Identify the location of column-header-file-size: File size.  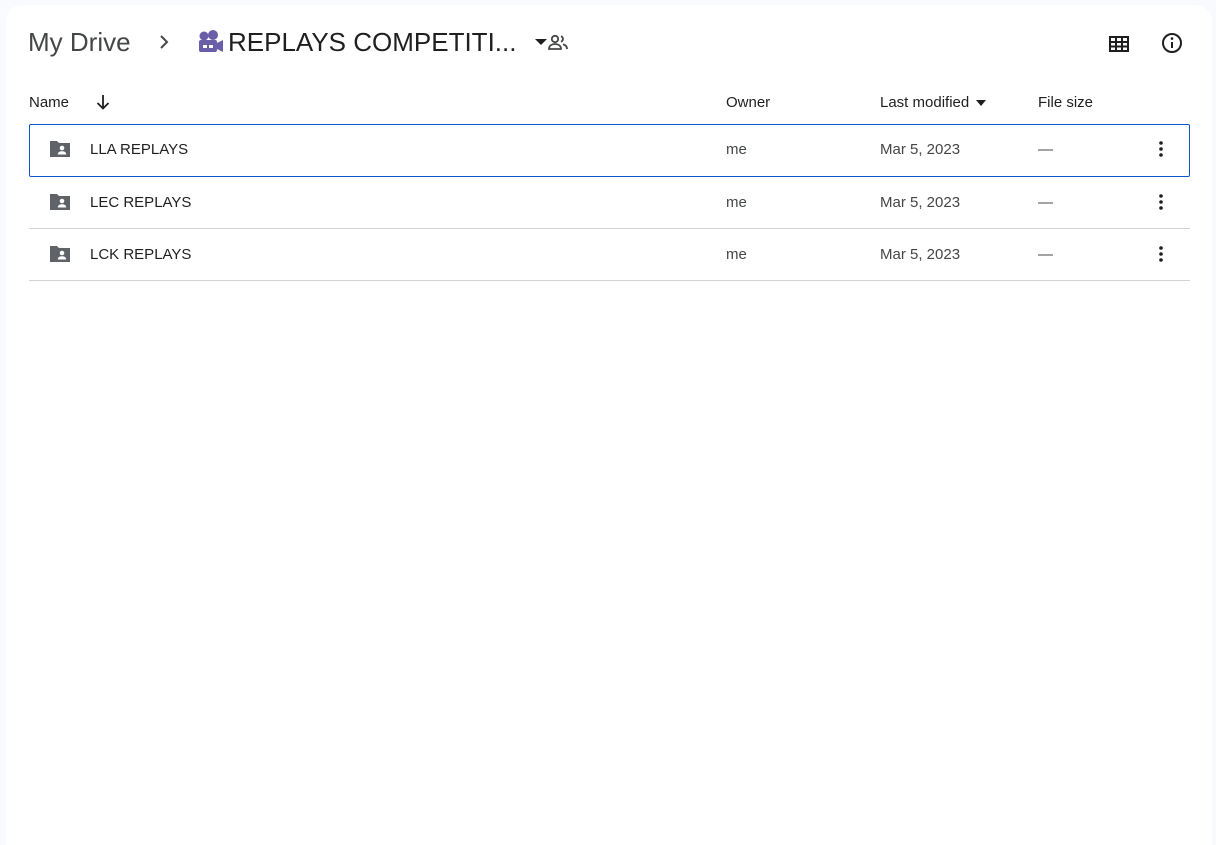
(1066, 102).